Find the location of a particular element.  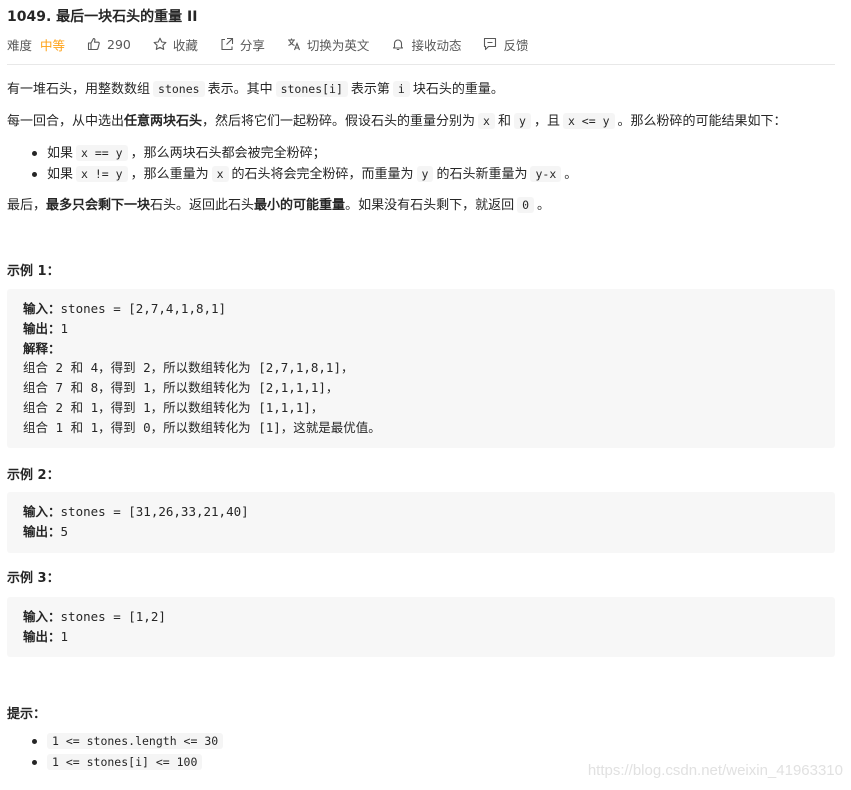

inline-code: x <= y is located at coordinates (588, 121).